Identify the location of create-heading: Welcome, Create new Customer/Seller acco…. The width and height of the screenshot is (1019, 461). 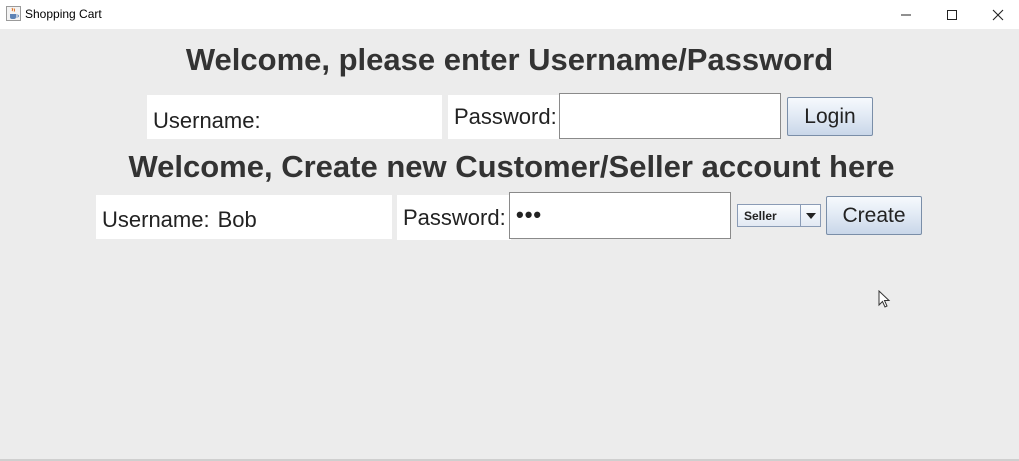
(511, 166).